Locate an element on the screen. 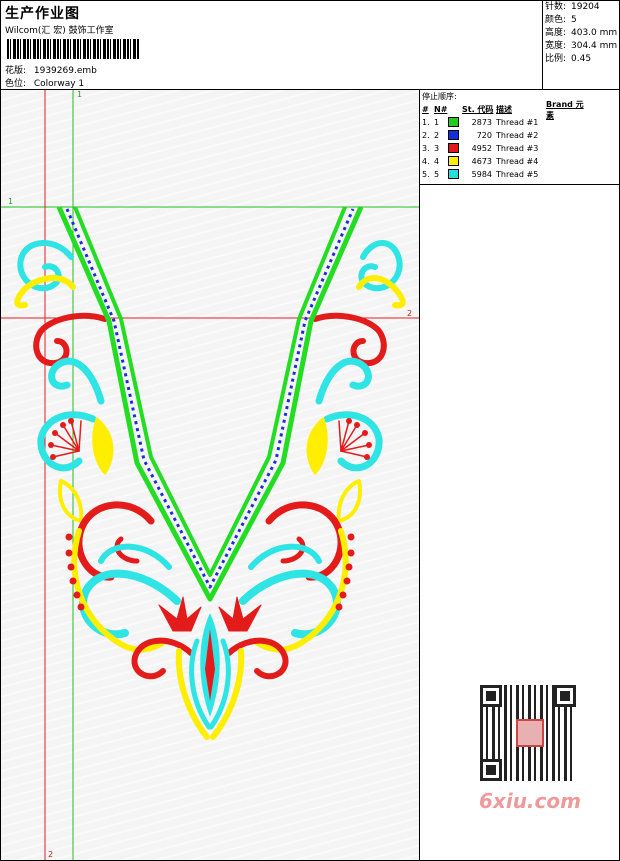  seal-stamp is located at coordinates (530, 733).